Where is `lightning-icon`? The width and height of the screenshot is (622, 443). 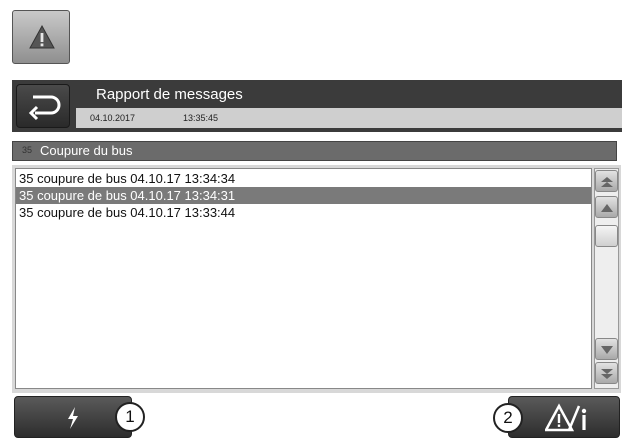
lightning-icon is located at coordinates (73, 418).